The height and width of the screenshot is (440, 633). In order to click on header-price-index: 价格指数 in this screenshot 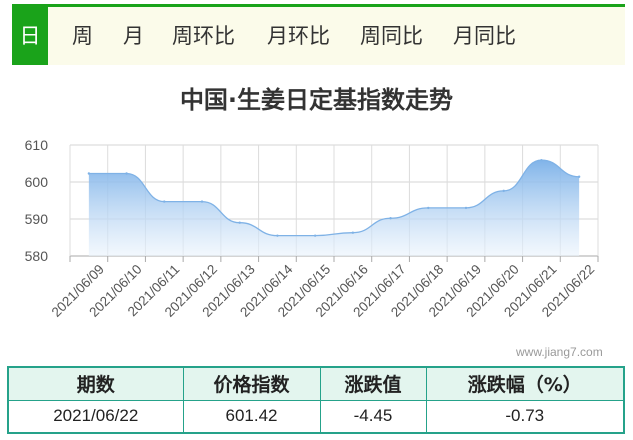, I will do `click(251, 383)`.